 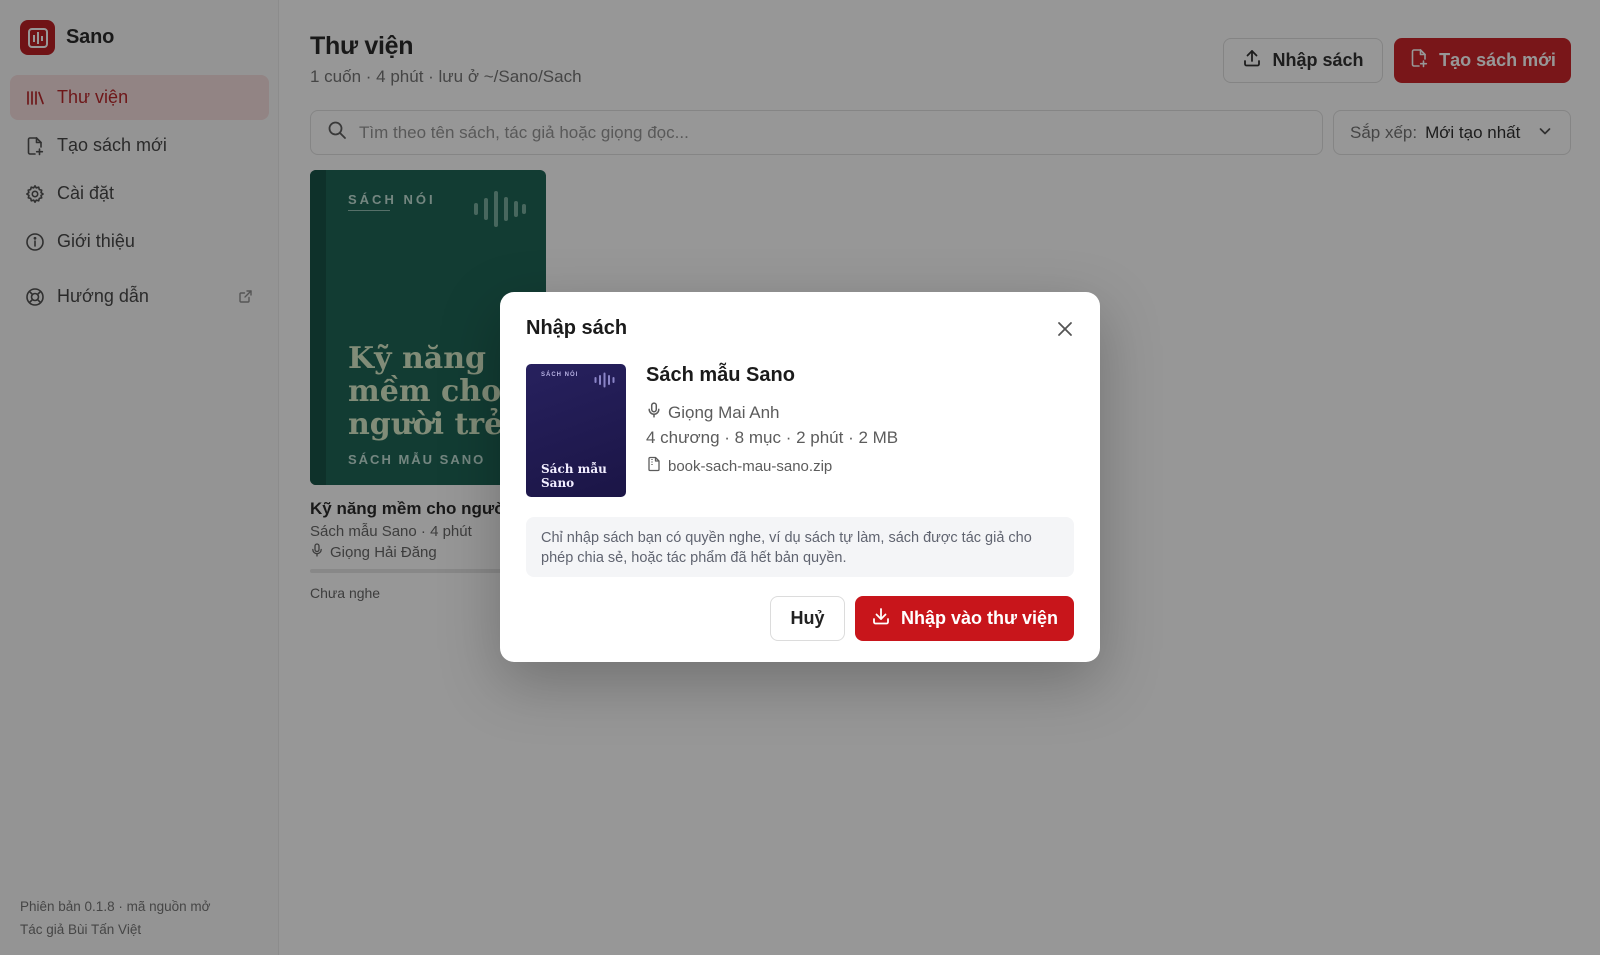 I want to click on close-button, so click(x=1065, y=331).